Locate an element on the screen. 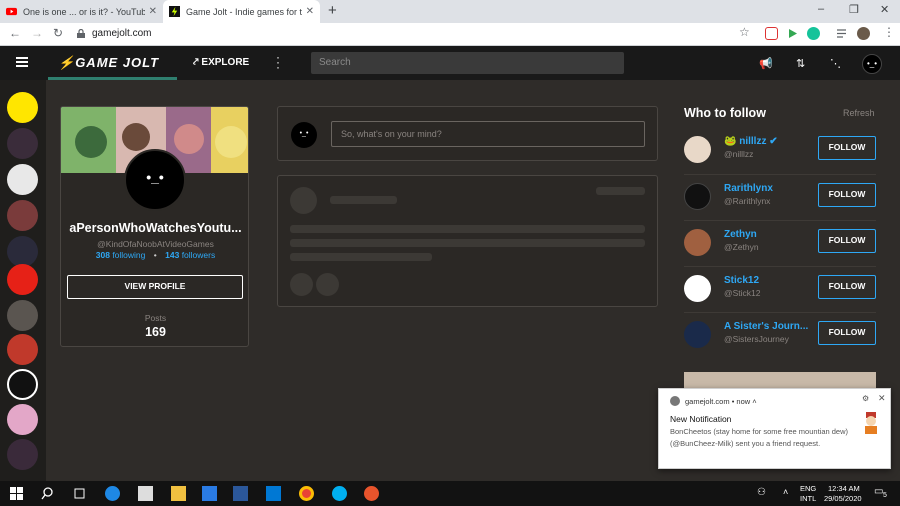 The width and height of the screenshot is (900, 506). user-name-text: nilllzz is located at coordinates (753, 141).